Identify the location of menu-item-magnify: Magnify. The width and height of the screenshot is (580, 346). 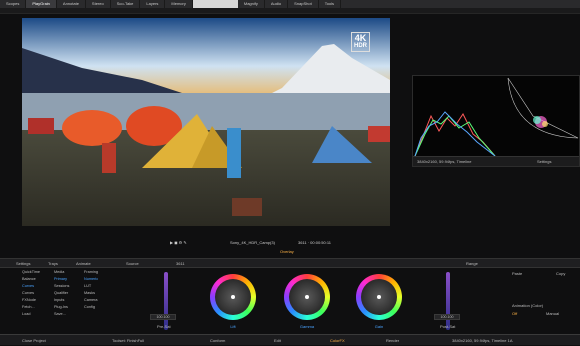
(251, 4).